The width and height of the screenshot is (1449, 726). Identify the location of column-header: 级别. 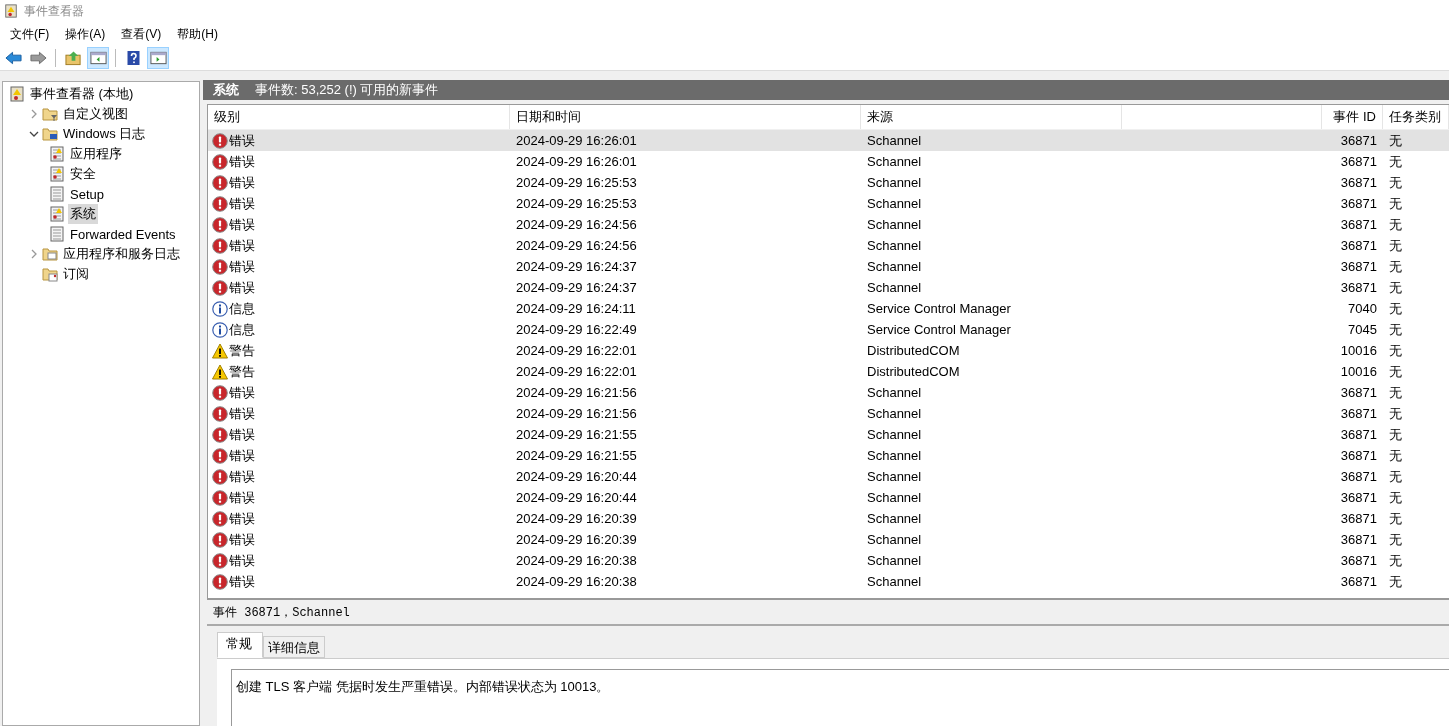
(359, 117).